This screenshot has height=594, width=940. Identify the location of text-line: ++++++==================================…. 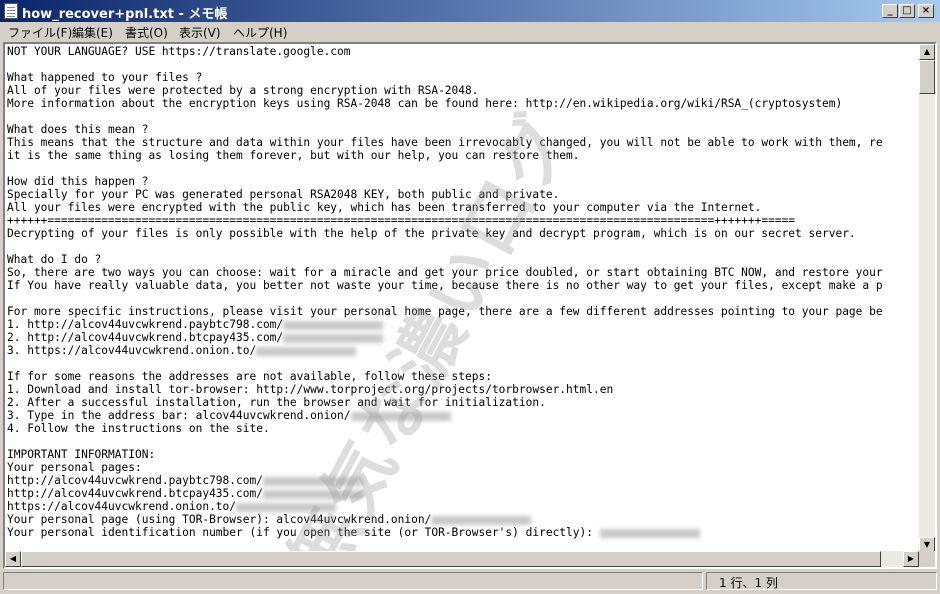
(401, 220).